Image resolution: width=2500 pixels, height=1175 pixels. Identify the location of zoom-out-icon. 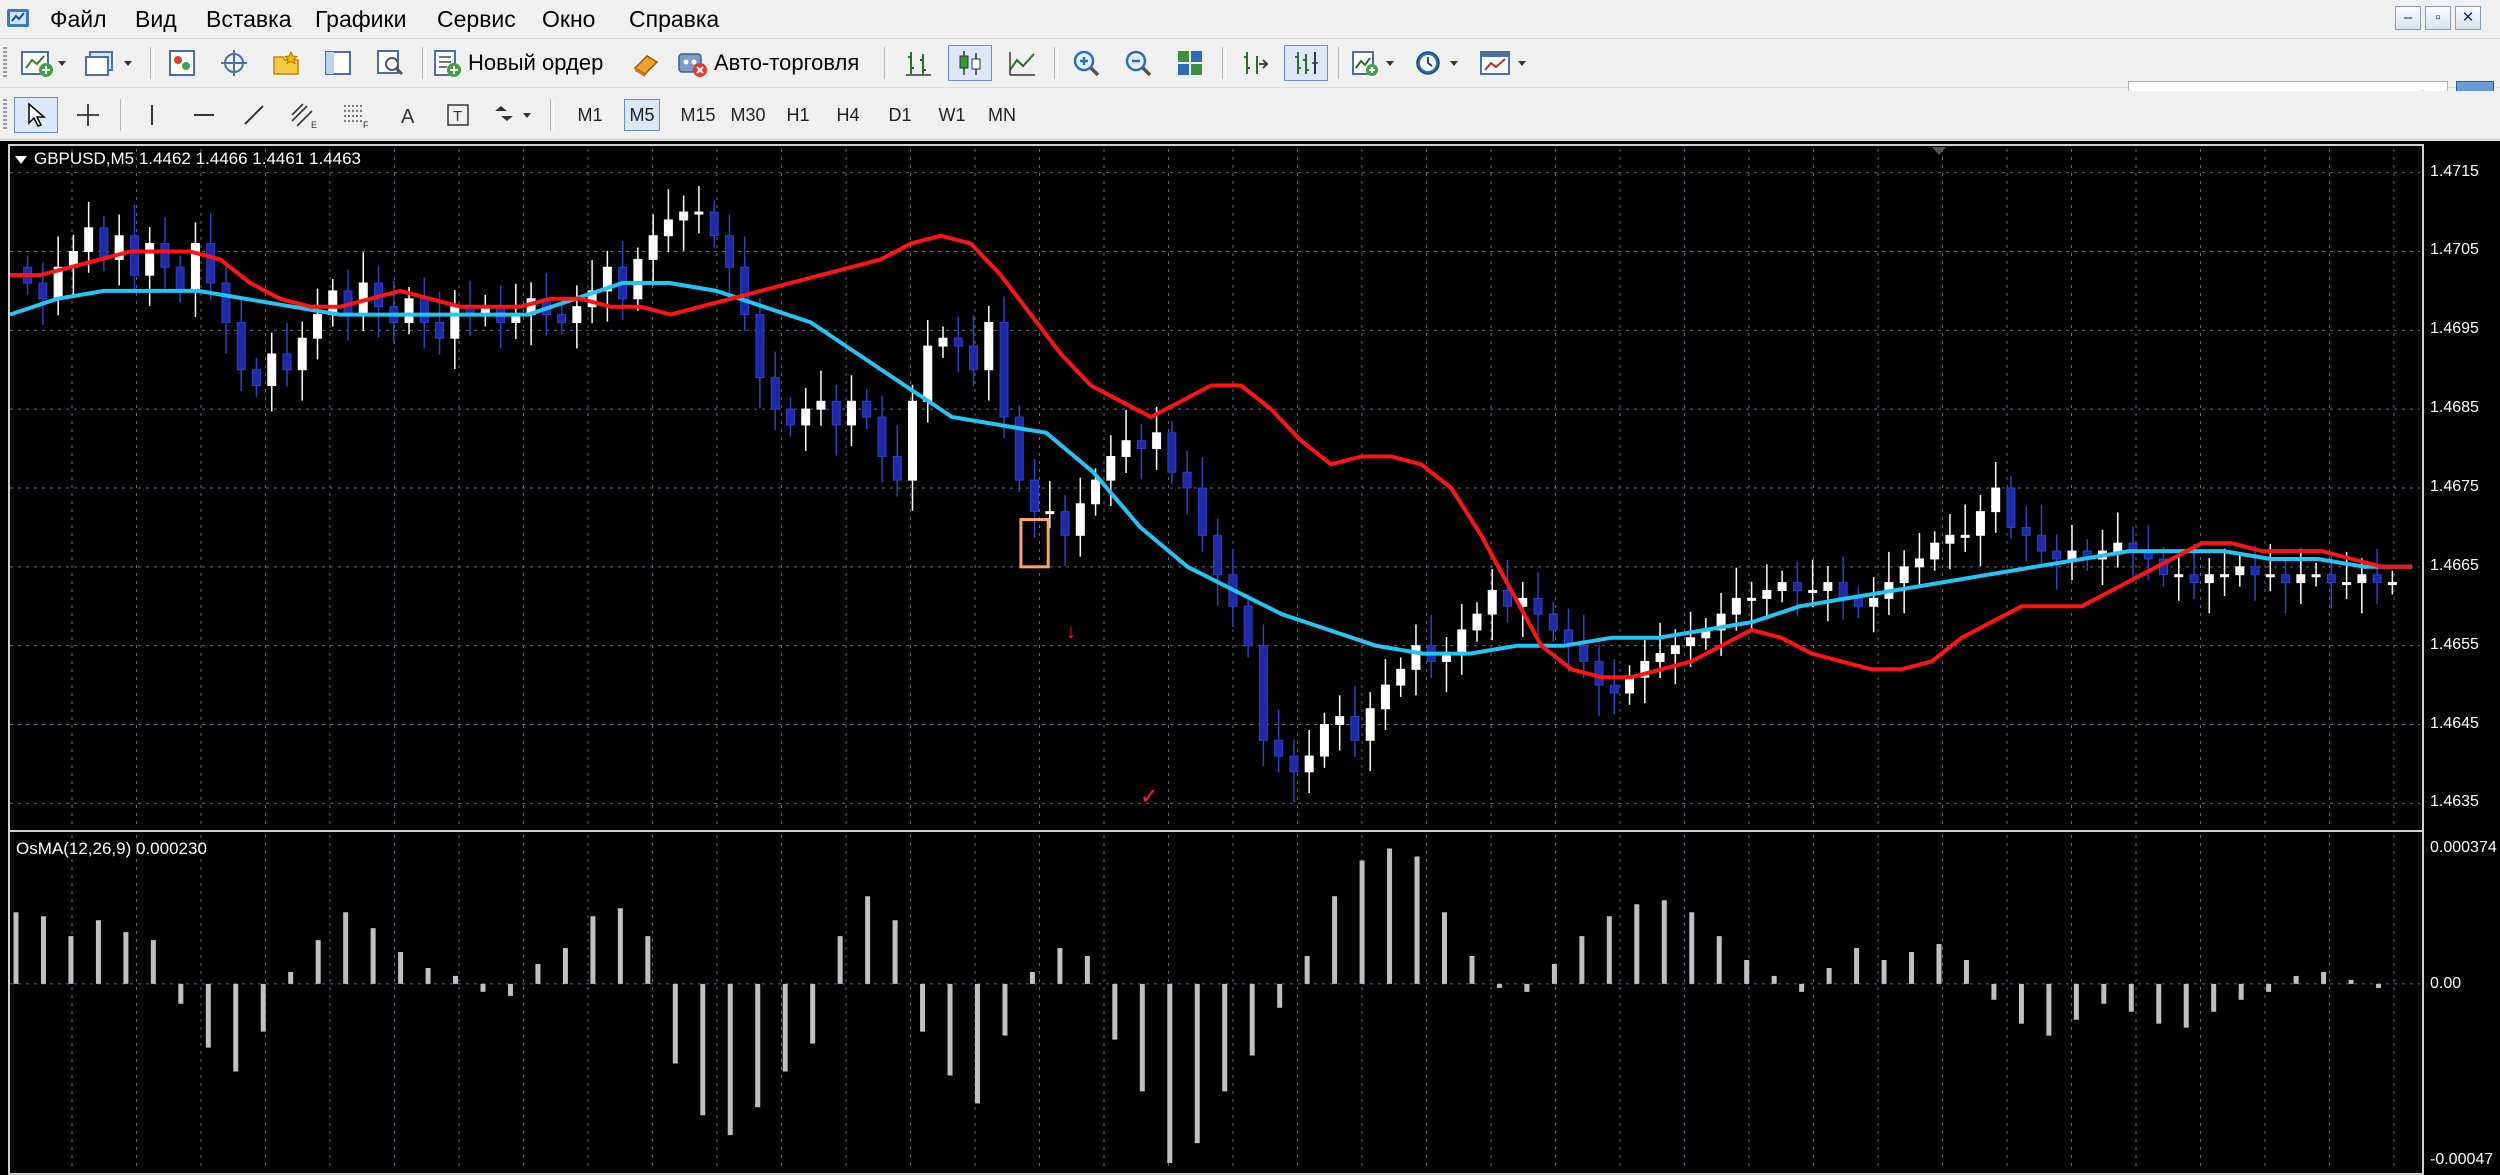
(1138, 63).